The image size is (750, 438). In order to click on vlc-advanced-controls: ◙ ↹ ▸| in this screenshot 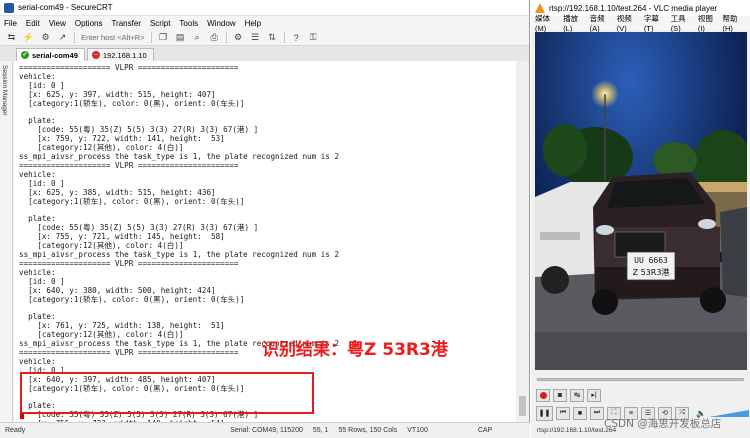, I will do `click(640, 395)`.